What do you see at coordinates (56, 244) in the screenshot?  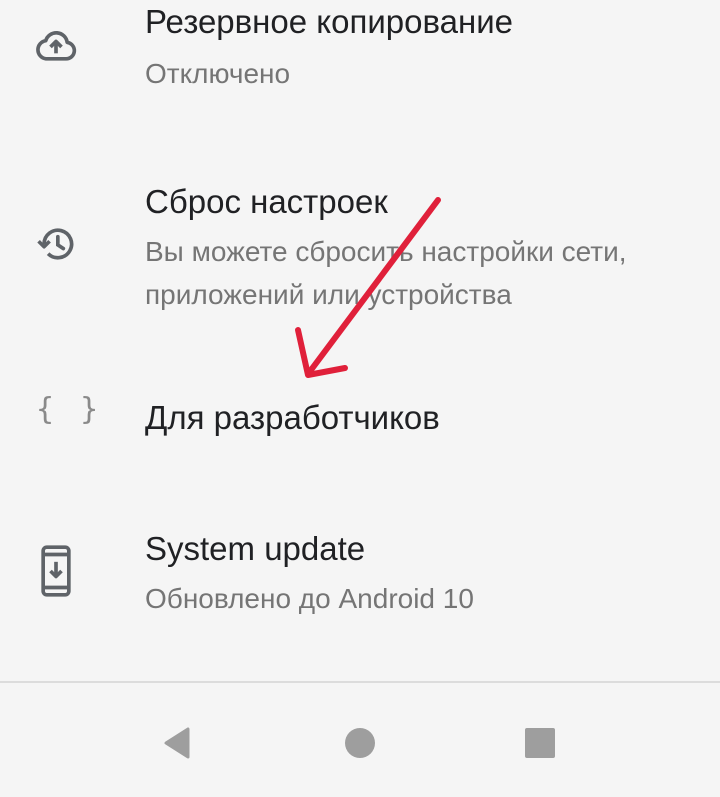 I see `history-icon` at bounding box center [56, 244].